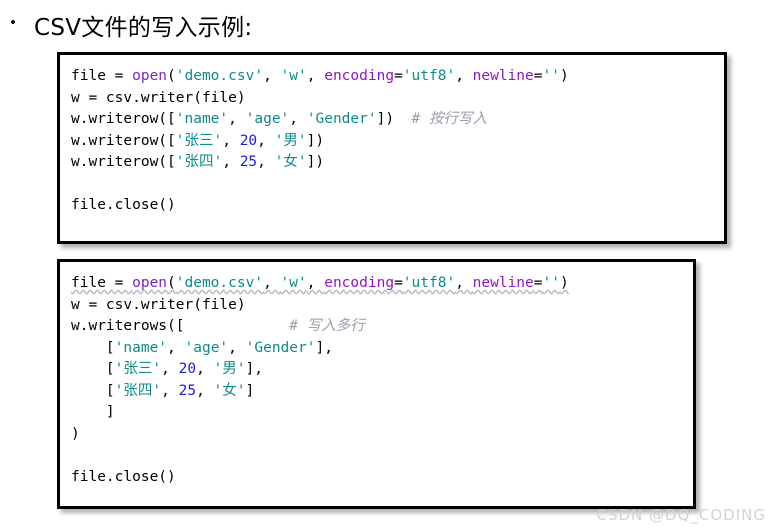  I want to click on code-token: '男', so click(229, 369).